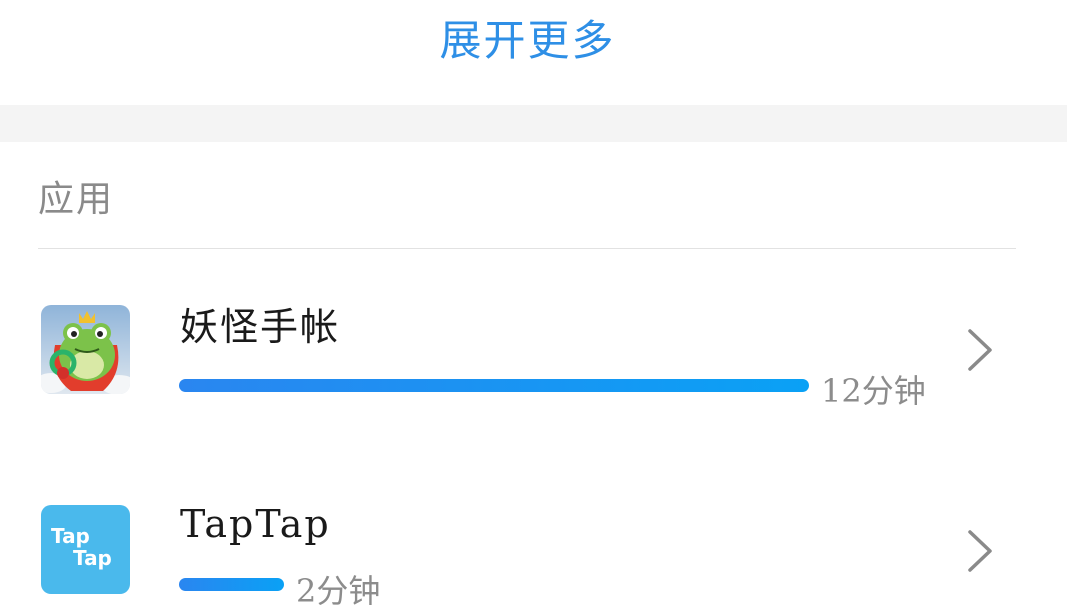 The image size is (1080, 606). I want to click on taptap-logo-icon: Tap Tap, so click(85, 549).